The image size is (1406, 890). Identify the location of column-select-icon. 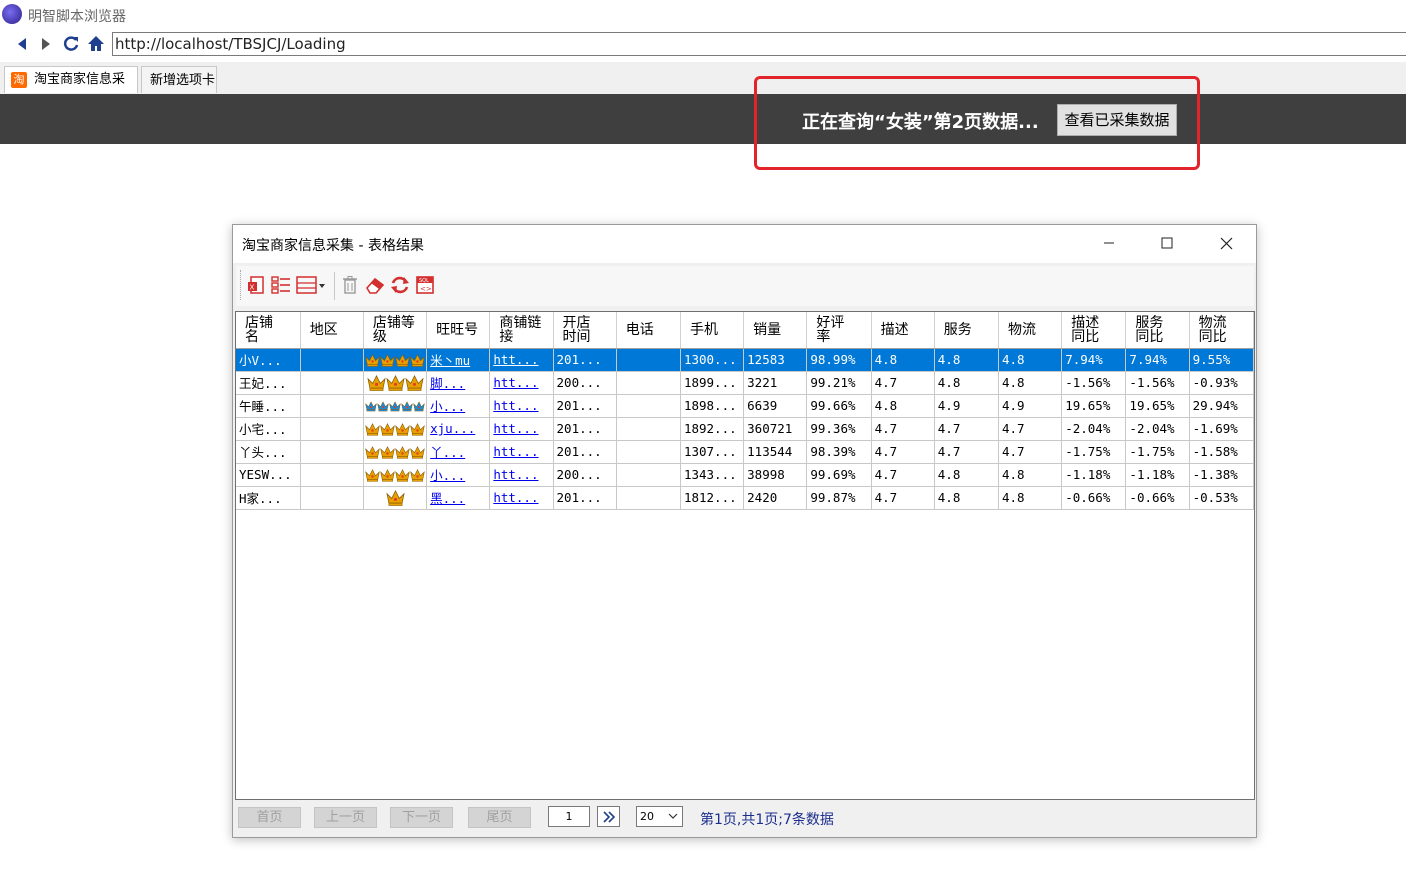
(281, 285).